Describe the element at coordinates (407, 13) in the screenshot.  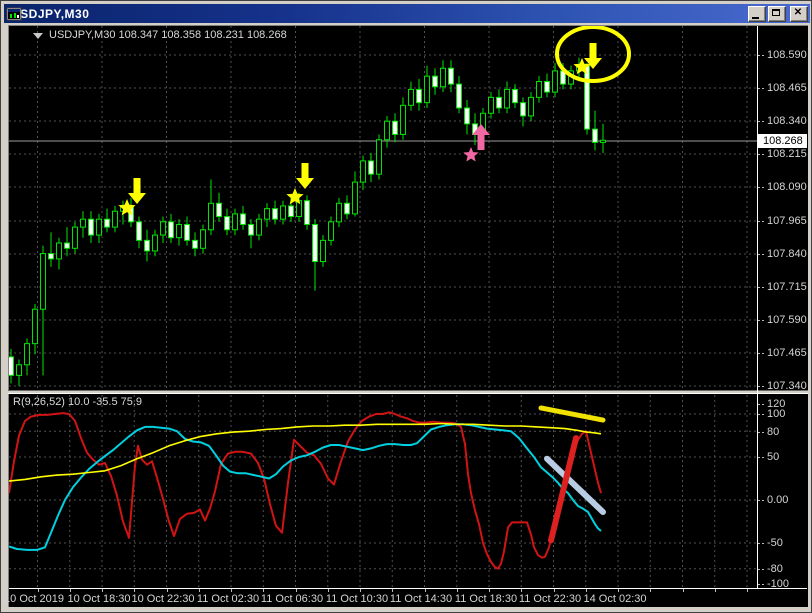
I see `title-bar: USDJPY,M30 ✕` at that location.